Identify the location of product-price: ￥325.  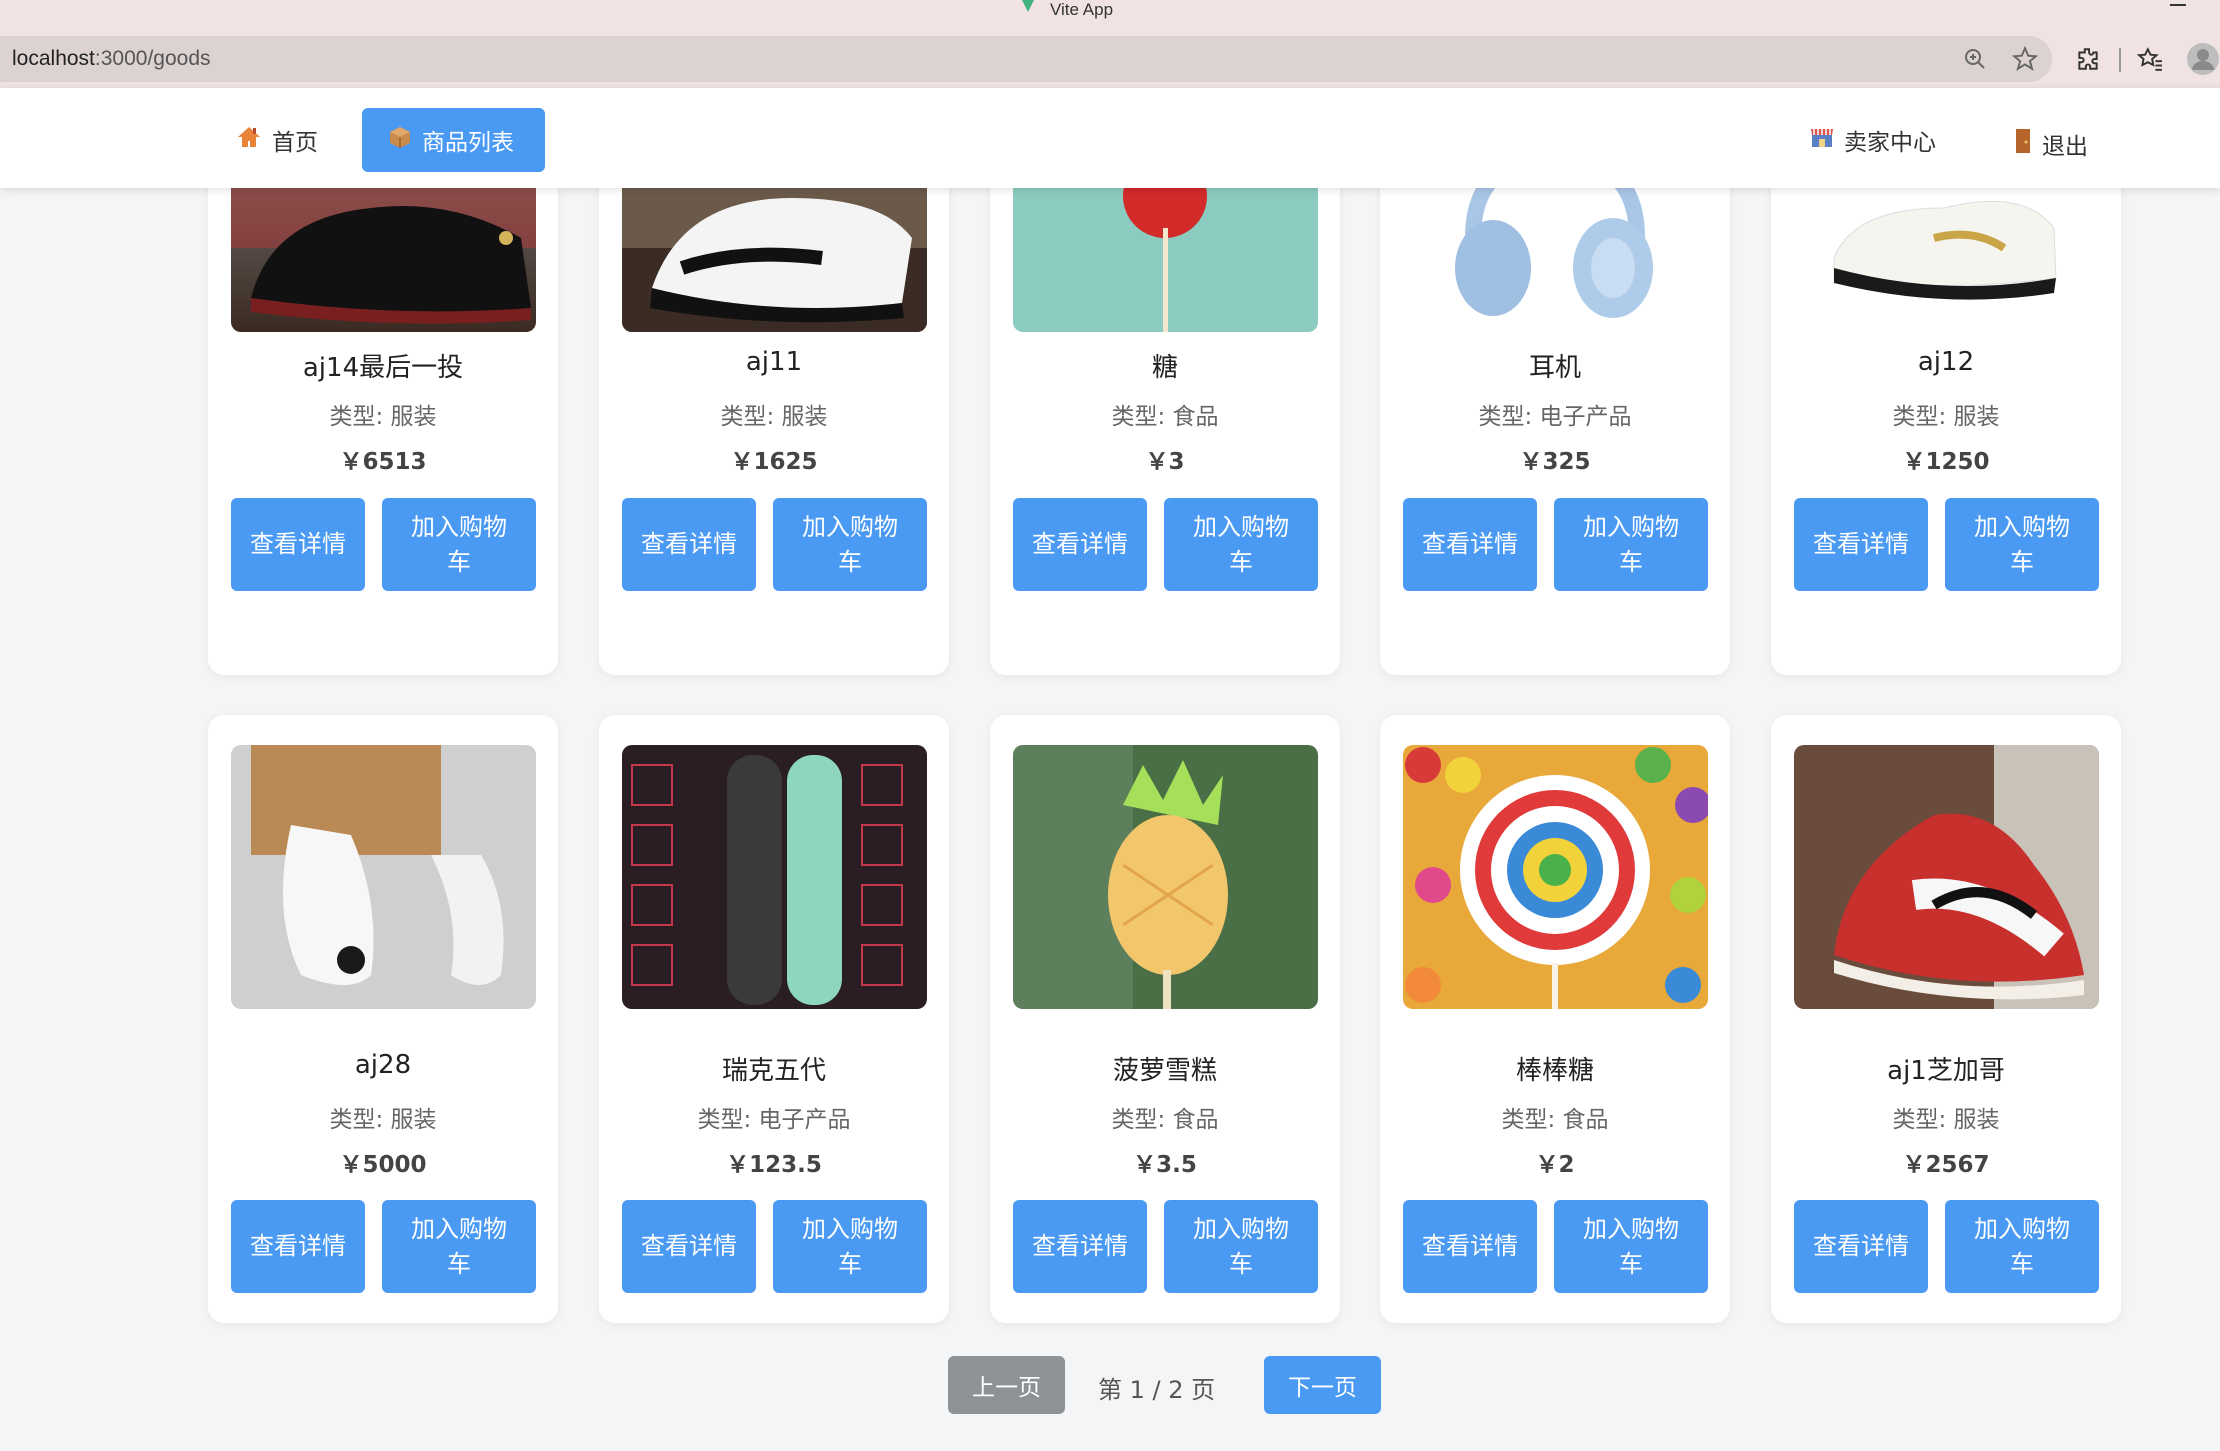
(1555, 462).